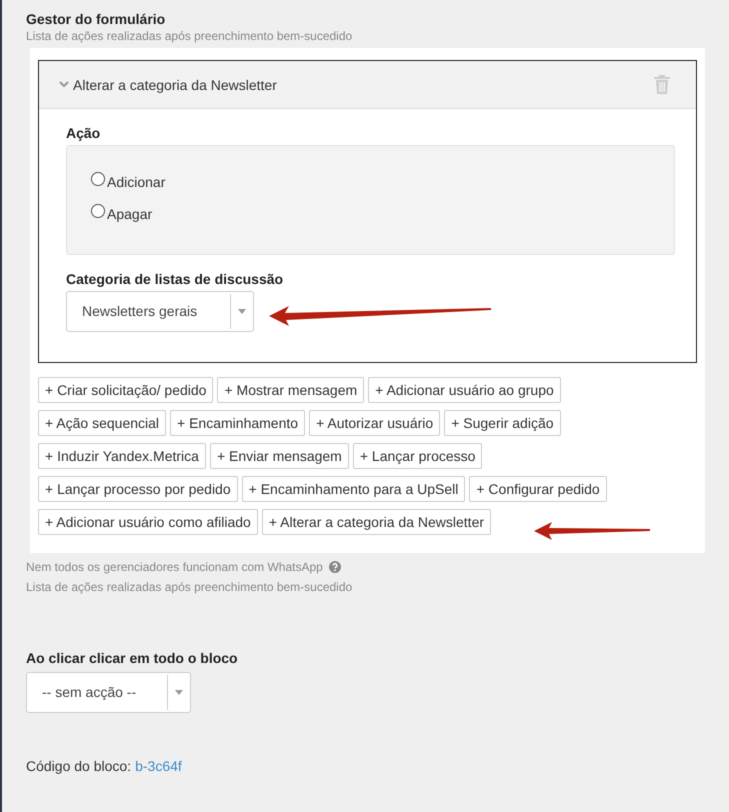 The height and width of the screenshot is (812, 729). What do you see at coordinates (84, 133) in the screenshot?
I see `field-label: Ação` at bounding box center [84, 133].